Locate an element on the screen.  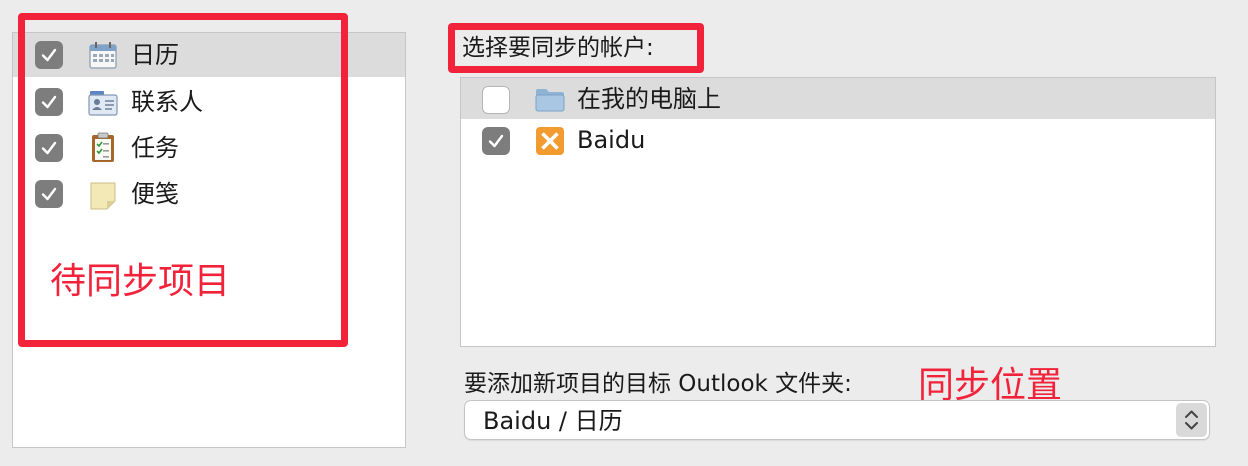
chevron-up-down-icon is located at coordinates (1191, 420).